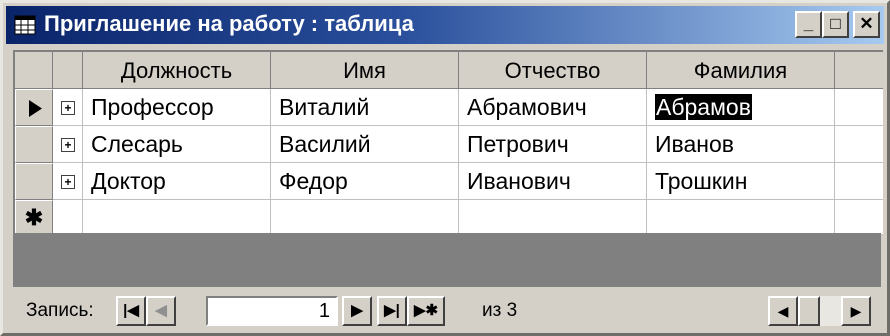  Describe the element at coordinates (357, 311) in the screenshot. I see `next-record-button: ▶` at that location.